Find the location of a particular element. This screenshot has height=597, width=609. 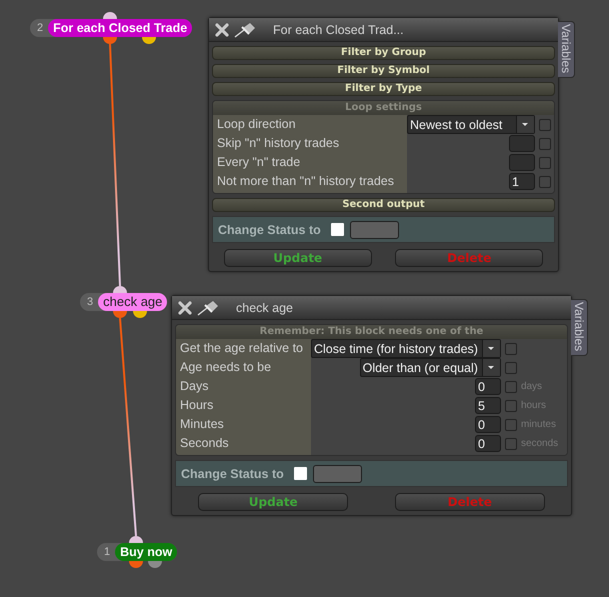

field-label: Loop direction is located at coordinates (256, 124).